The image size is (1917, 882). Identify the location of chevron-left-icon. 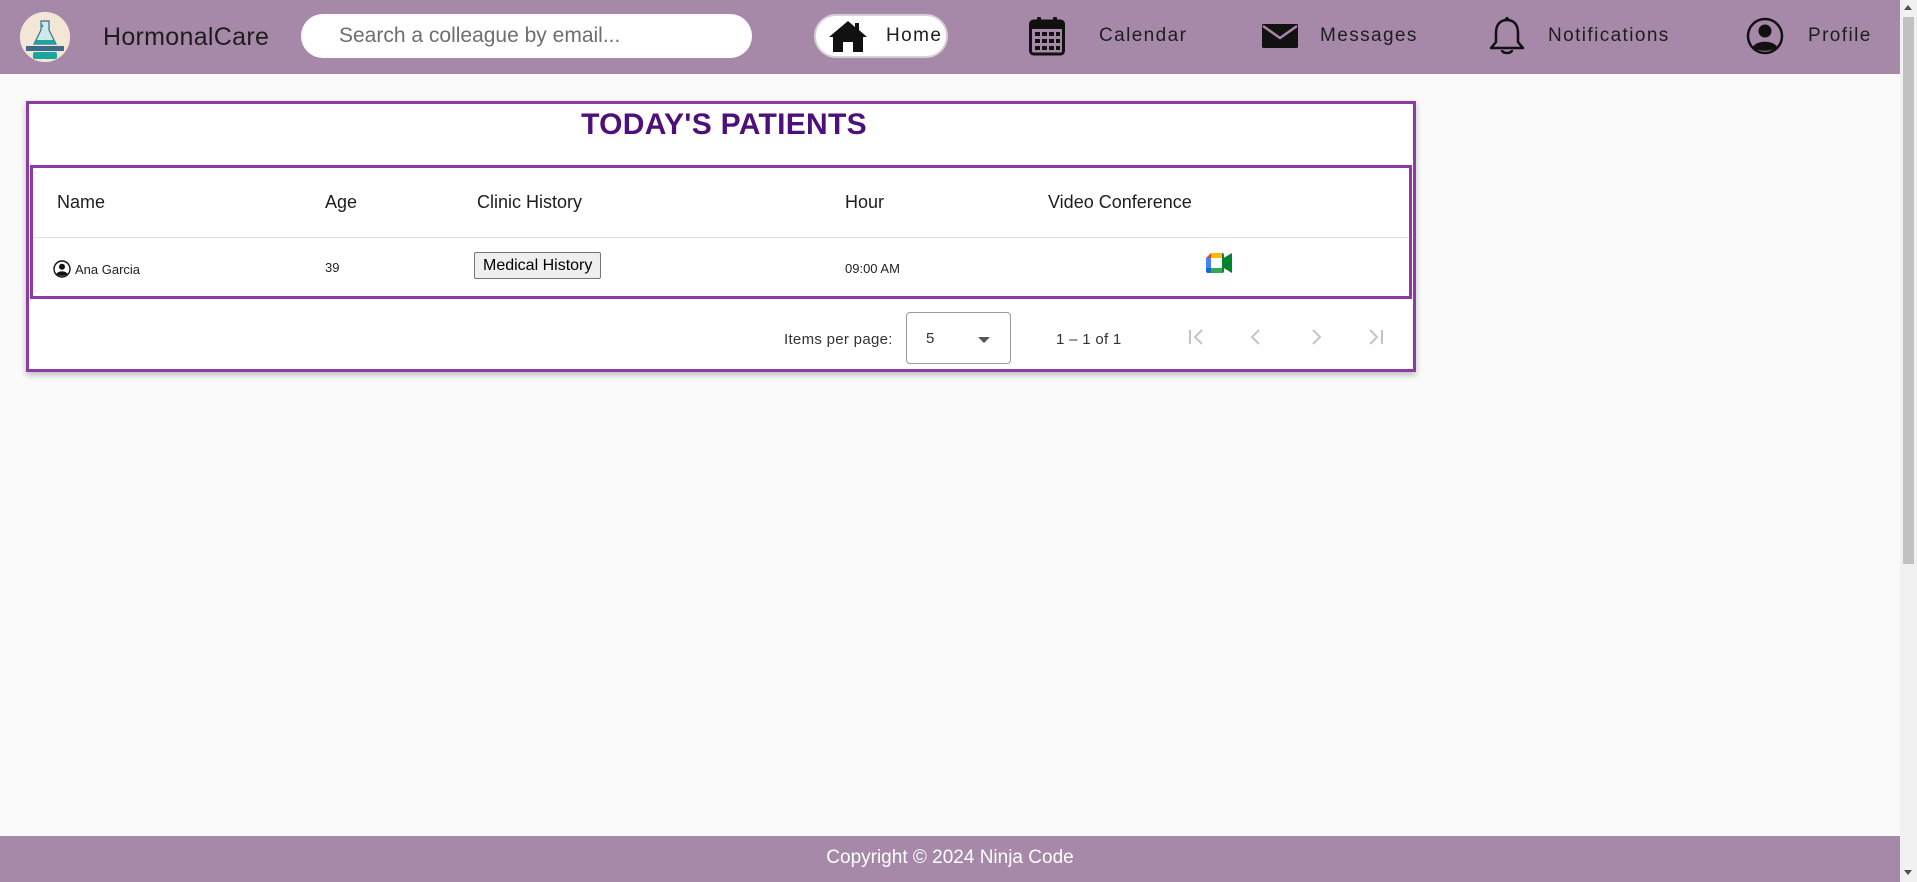
(1255, 337).